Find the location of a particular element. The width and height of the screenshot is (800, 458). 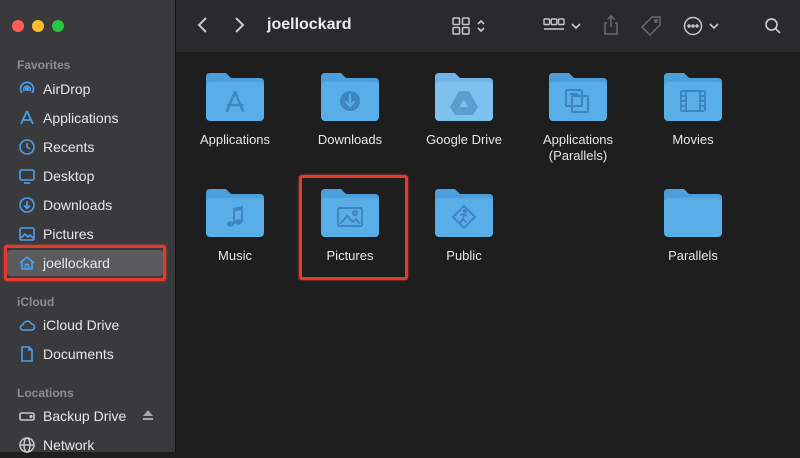

folder-item-movies: Movies is located at coordinates (693, 108).